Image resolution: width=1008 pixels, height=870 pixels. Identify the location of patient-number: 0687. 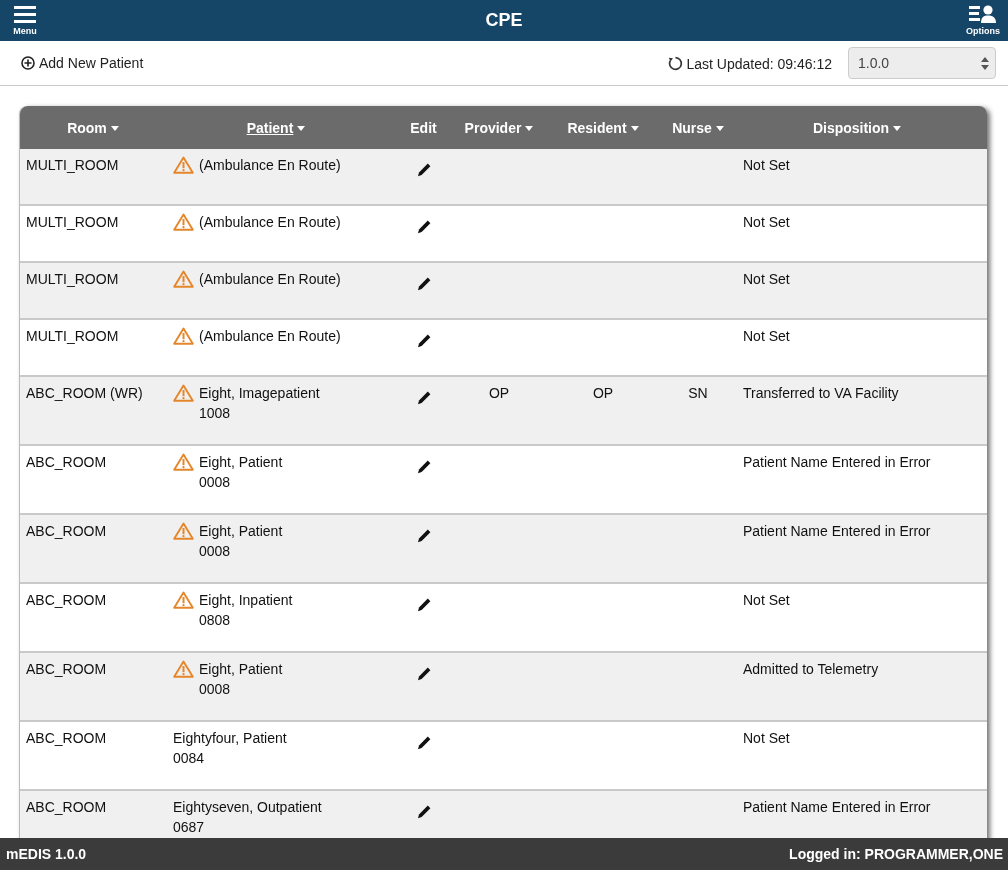
(189, 827).